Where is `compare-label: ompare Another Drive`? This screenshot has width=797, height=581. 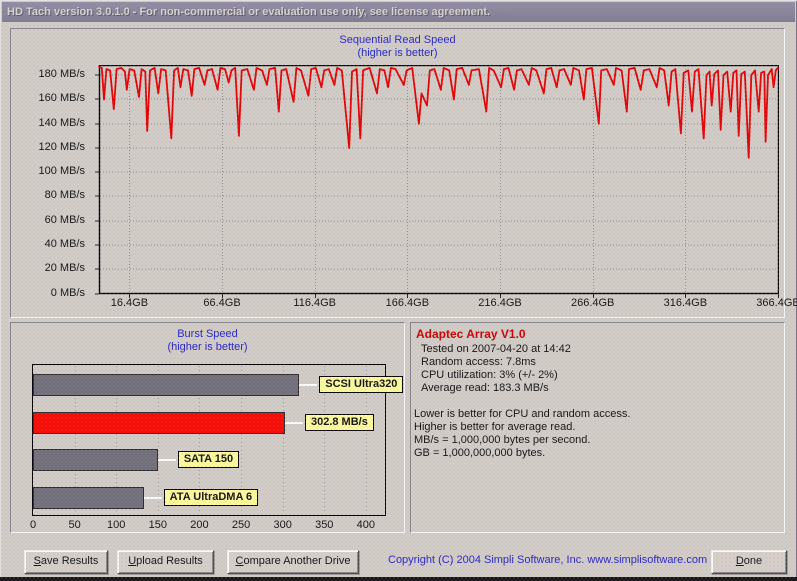 compare-label: ompare Another Drive is located at coordinates (297, 561).